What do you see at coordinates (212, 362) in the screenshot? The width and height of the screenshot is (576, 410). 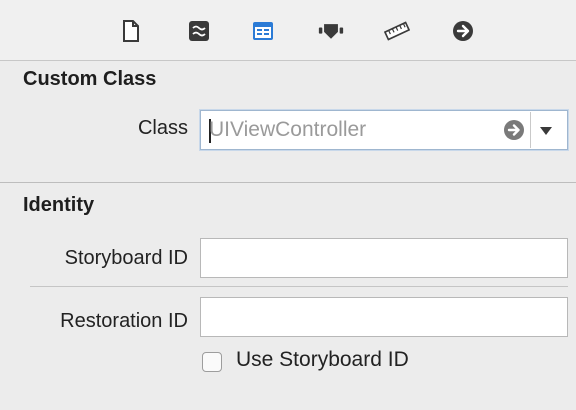 I see `use-storyboard-id-checkbox` at bounding box center [212, 362].